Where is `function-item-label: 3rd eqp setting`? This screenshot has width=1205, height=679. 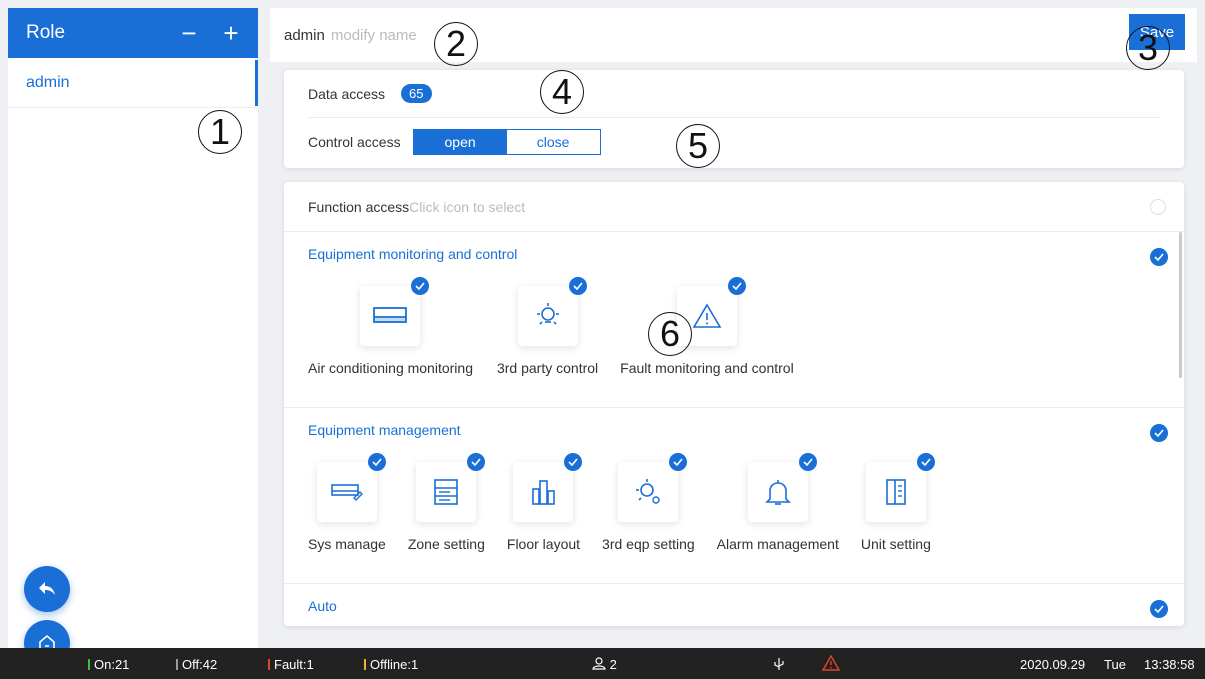
function-item-label: 3rd eqp setting is located at coordinates (648, 544).